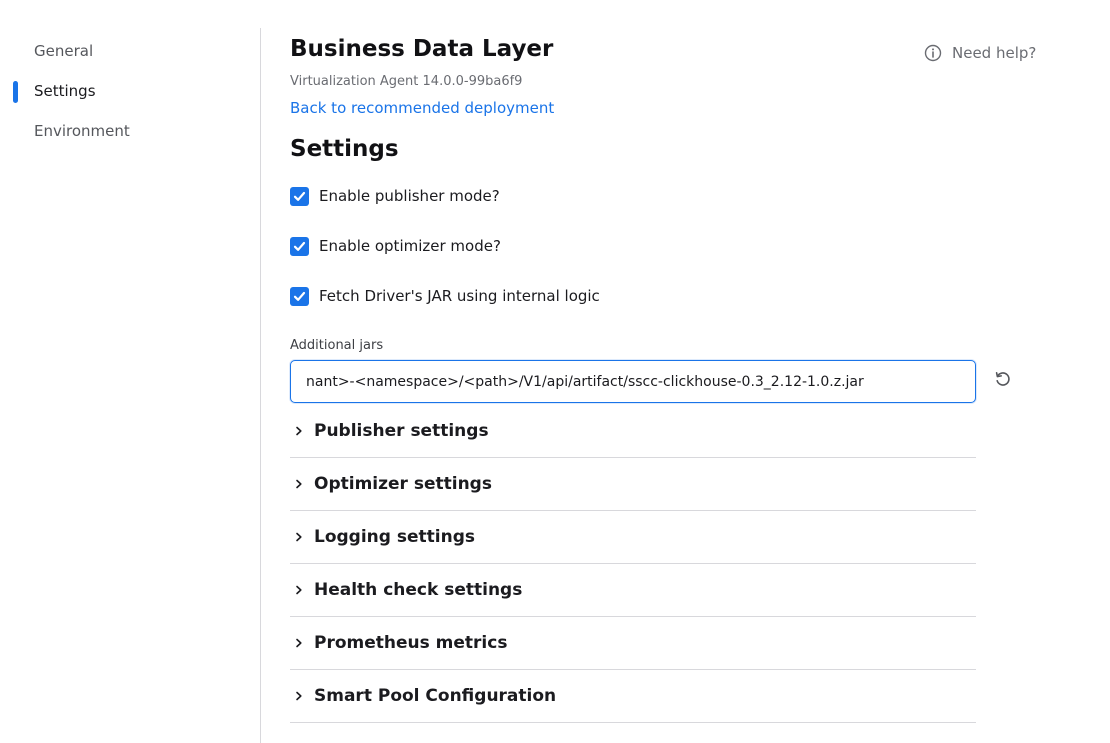 The image size is (1110, 743). I want to click on settings-heading: Settings, so click(344, 149).